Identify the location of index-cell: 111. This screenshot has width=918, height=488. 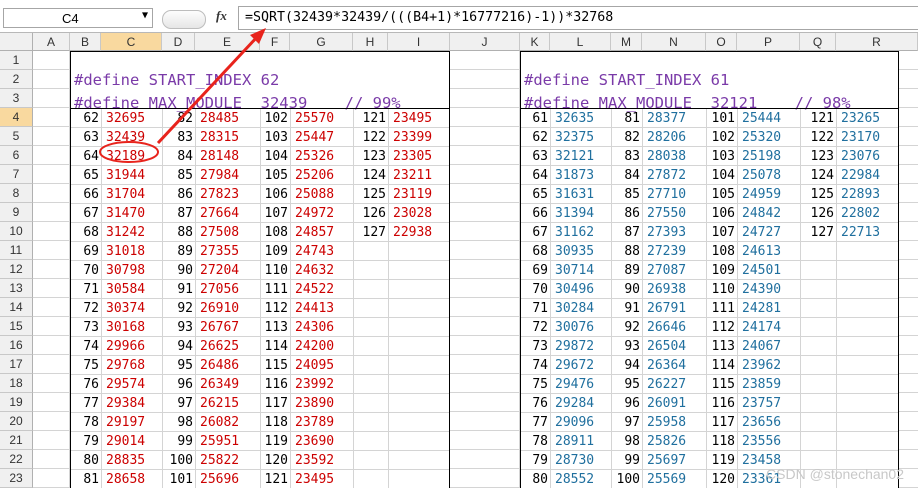
(274, 289).